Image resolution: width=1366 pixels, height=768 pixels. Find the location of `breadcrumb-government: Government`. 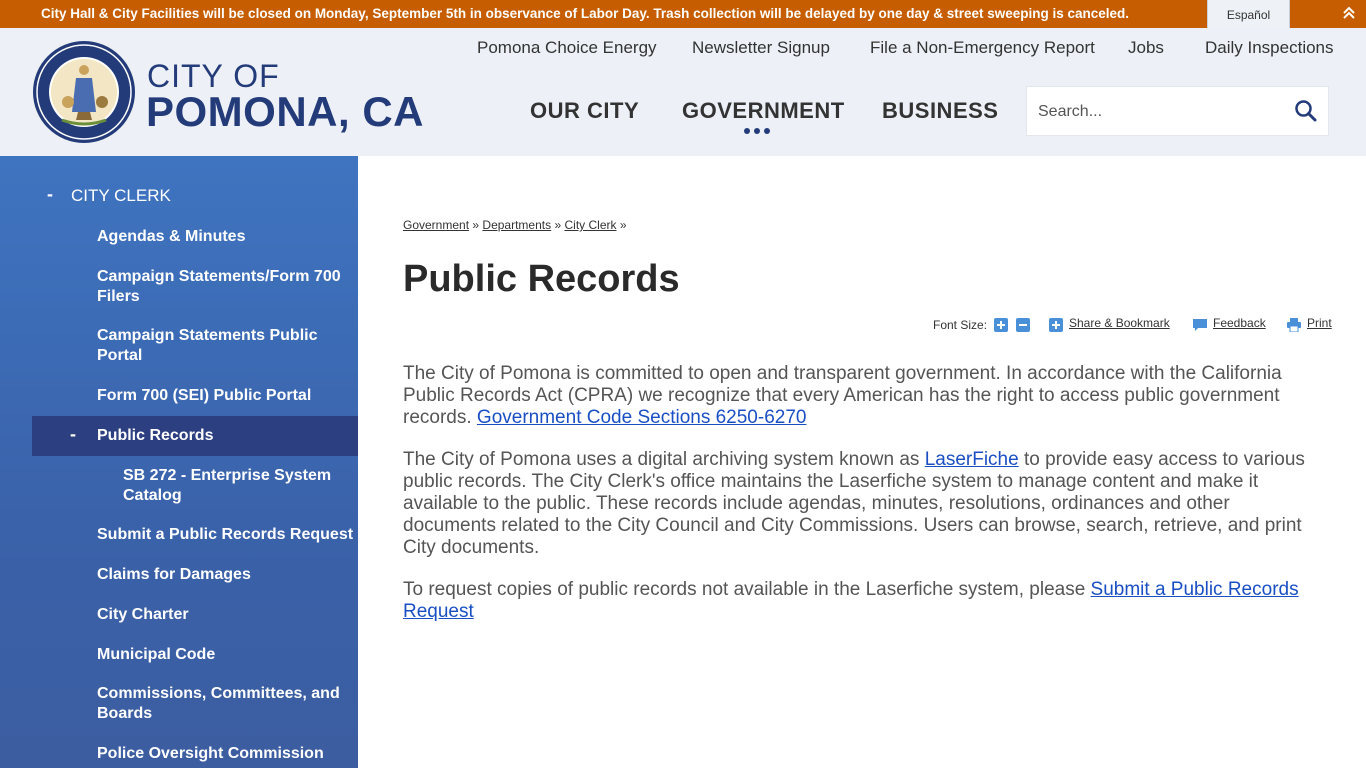

breadcrumb-government: Government is located at coordinates (436, 225).